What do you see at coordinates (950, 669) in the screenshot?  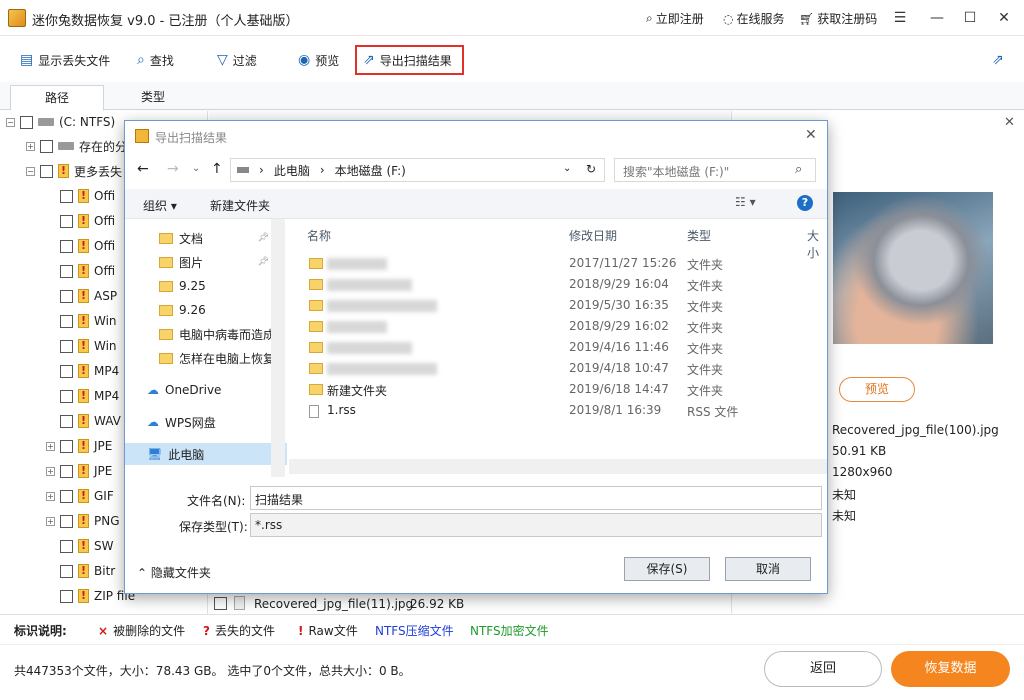 I see `recover-data-button: 恢复数据` at bounding box center [950, 669].